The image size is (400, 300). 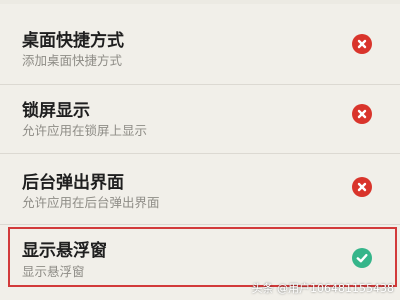 I want to click on top-edge, so click(x=200, y=2).